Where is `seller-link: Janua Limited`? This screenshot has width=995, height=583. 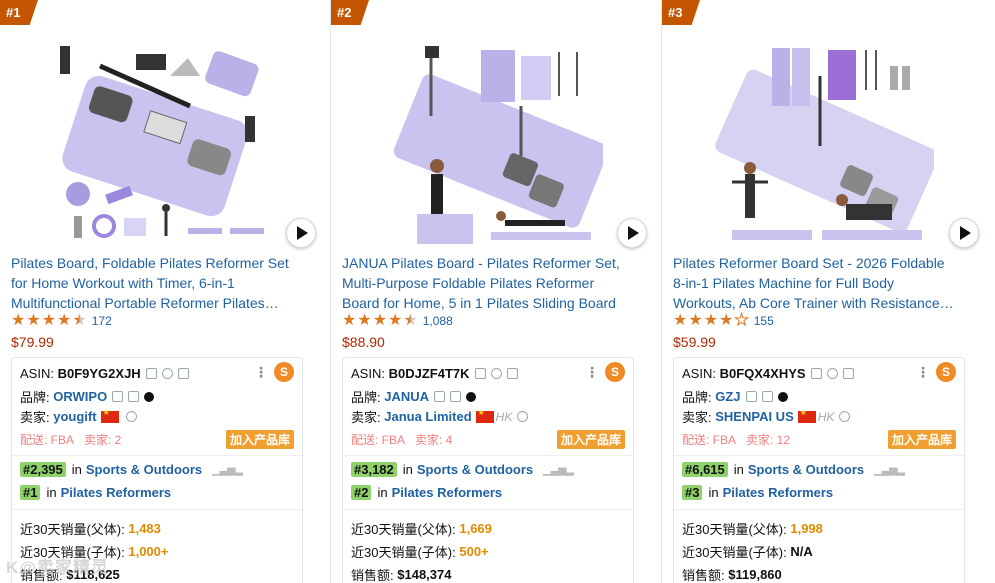
seller-link: Janua Limited is located at coordinates (427, 416).